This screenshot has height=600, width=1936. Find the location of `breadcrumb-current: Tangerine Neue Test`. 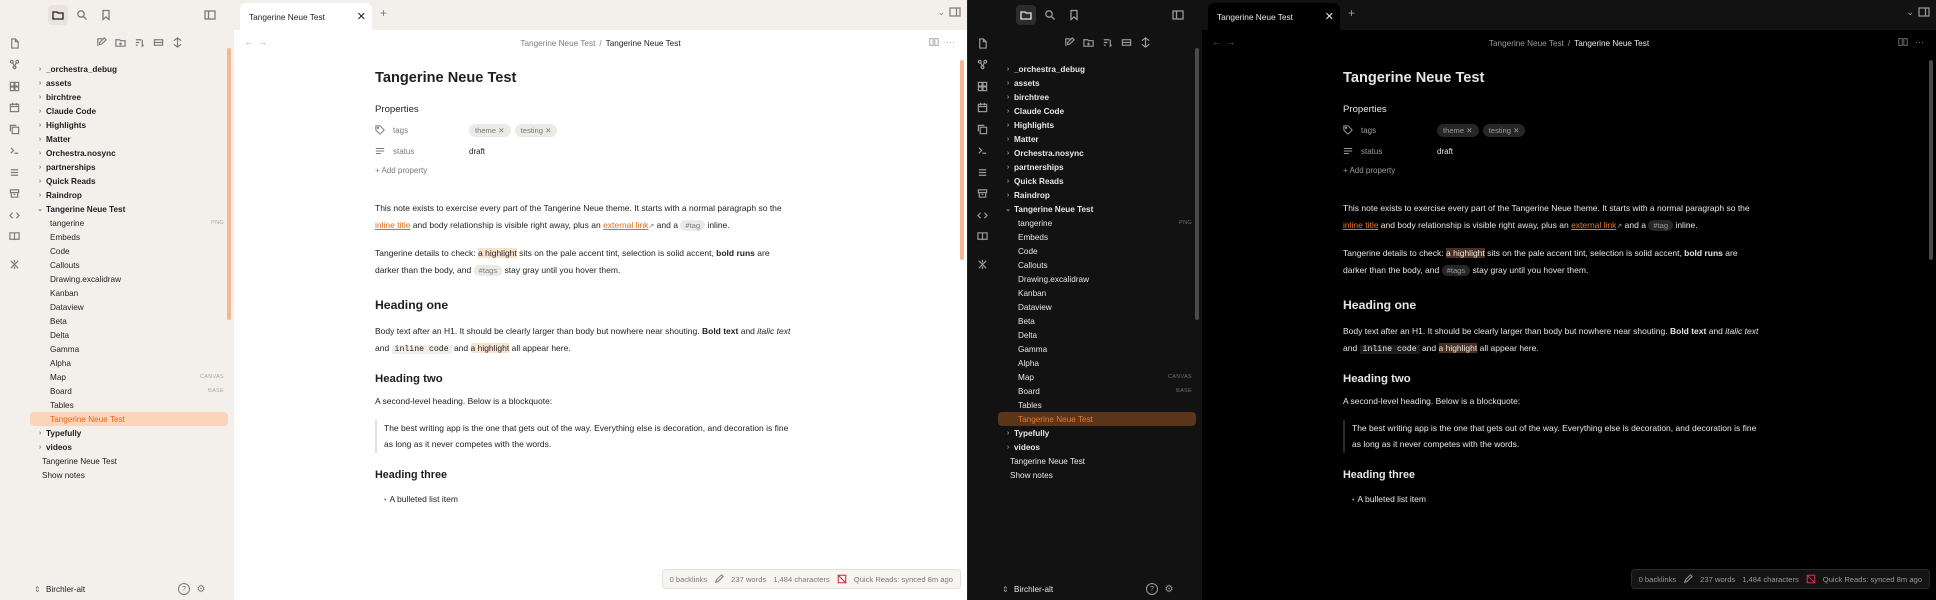

breadcrumb-current: Tangerine Neue Test is located at coordinates (643, 43).